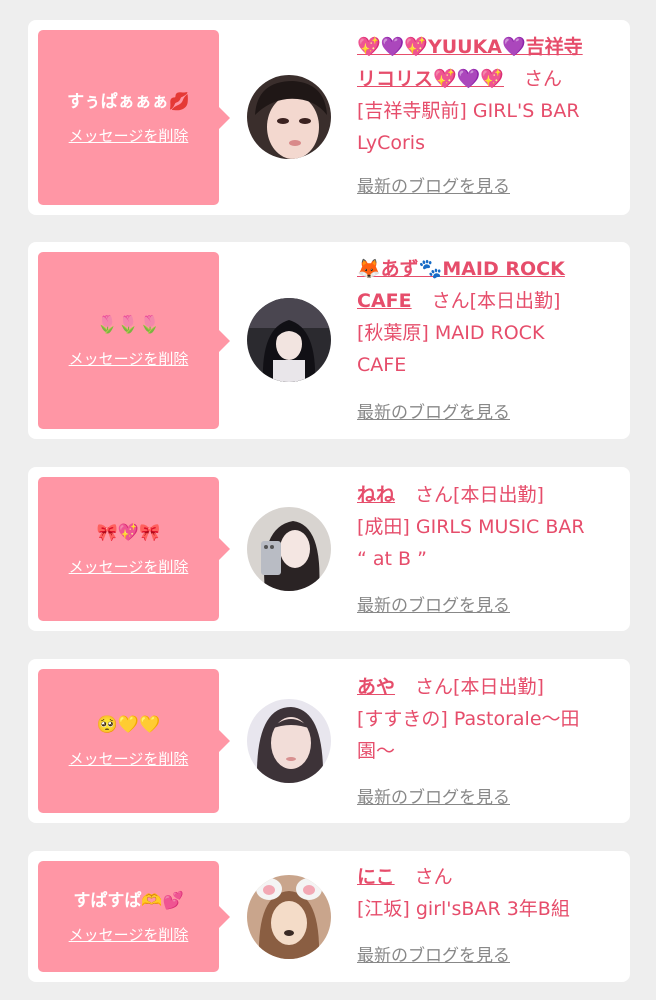 This screenshot has width=656, height=1000. I want to click on shop-line: “ at B ”, so click(392, 559).